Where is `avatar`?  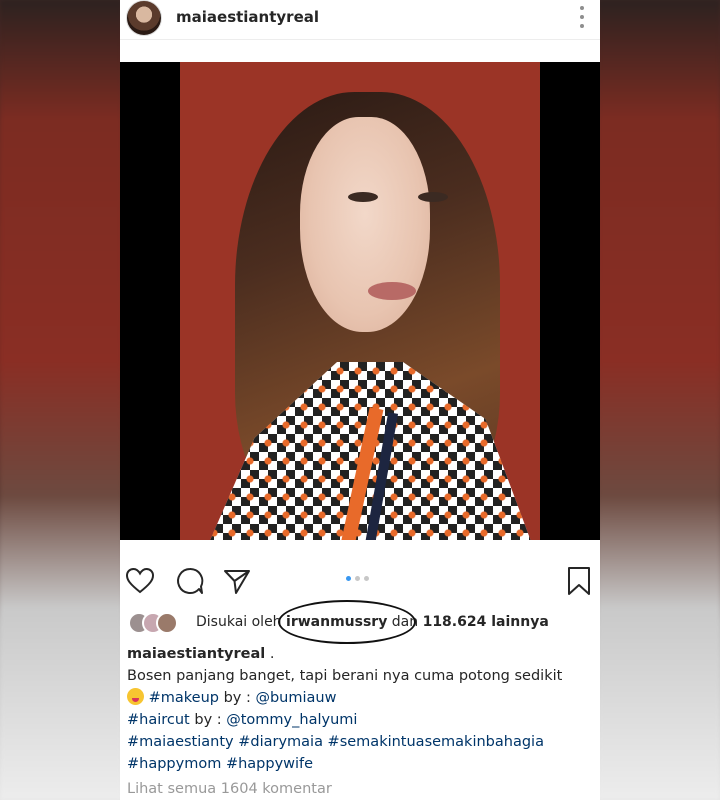 avatar is located at coordinates (144, 18).